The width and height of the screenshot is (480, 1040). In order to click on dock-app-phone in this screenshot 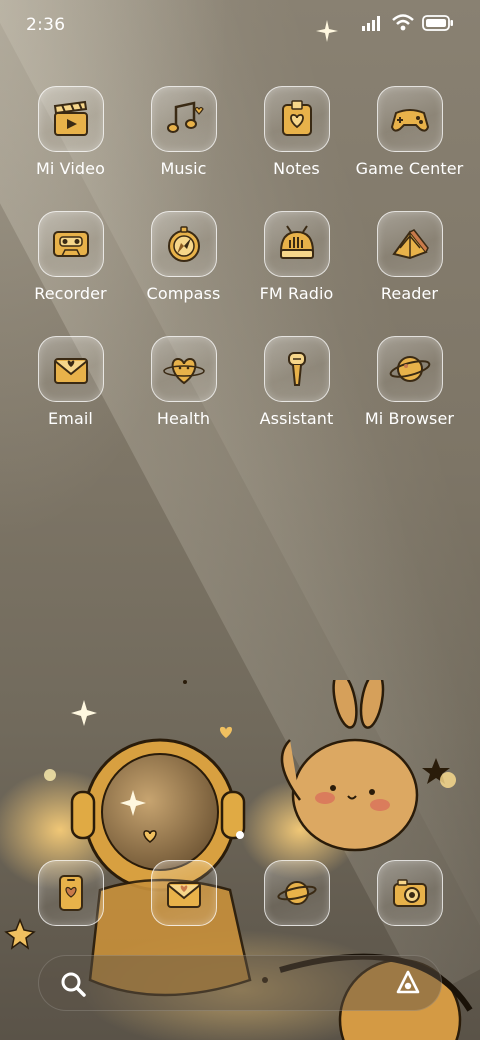, I will do `click(70, 895)`.